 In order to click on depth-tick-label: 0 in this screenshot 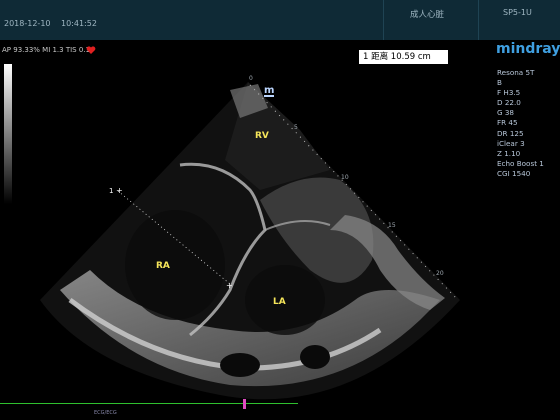, I will do `click(251, 78)`.